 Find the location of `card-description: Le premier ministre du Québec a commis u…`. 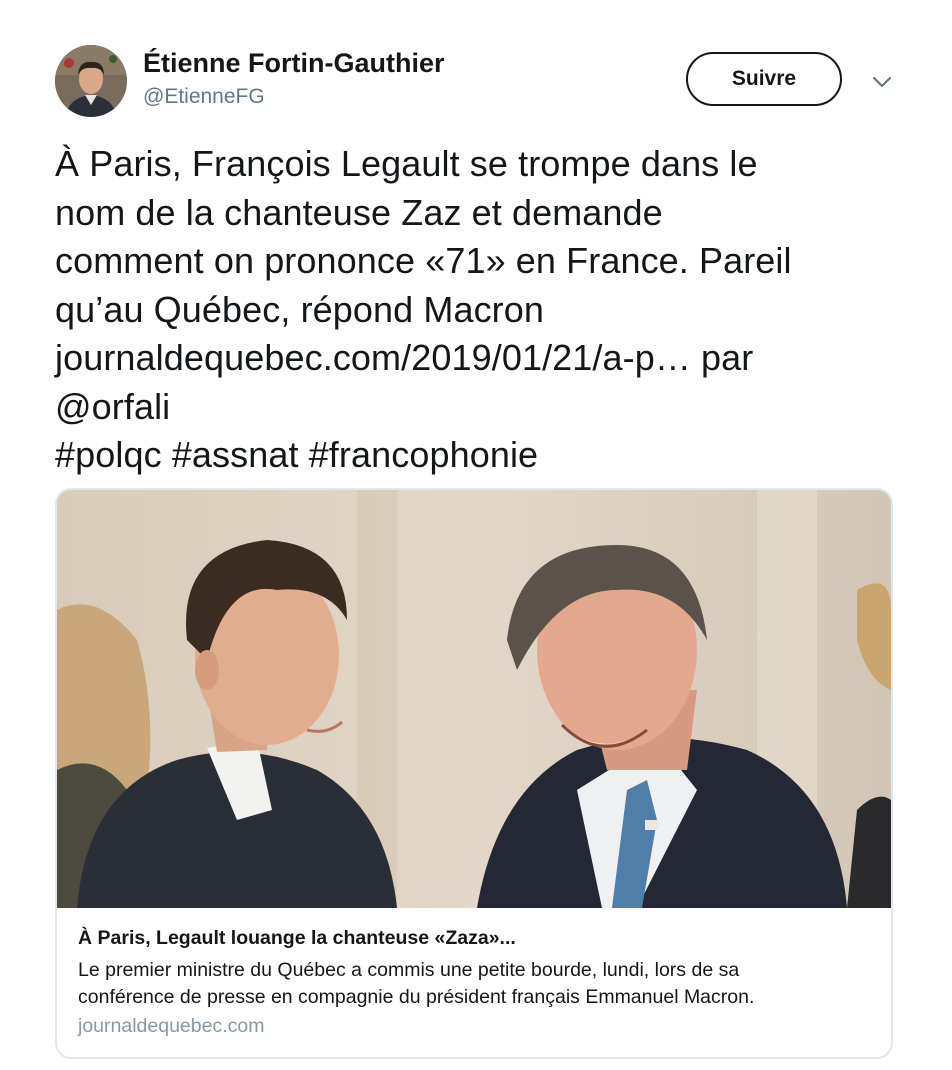

card-description: Le premier ministre du Québec a commis u… is located at coordinates (478, 984).